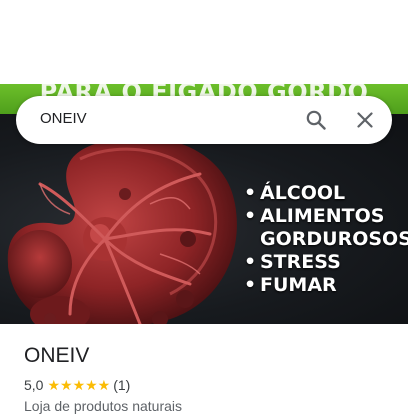 This screenshot has height=414, width=408. I want to click on place-category: Loja de produtos naturais, so click(103, 406).